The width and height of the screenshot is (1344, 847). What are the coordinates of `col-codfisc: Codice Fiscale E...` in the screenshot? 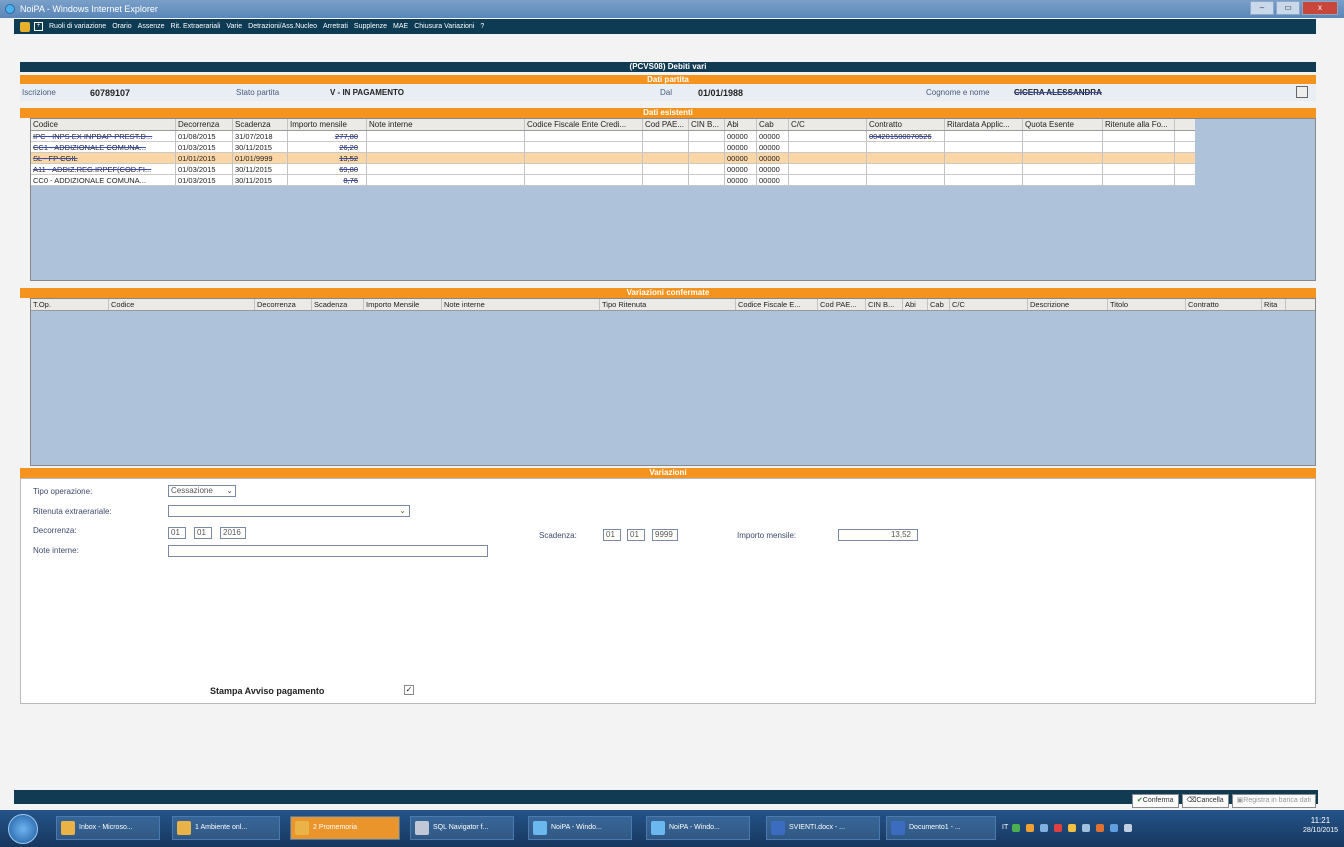 It's located at (777, 304).